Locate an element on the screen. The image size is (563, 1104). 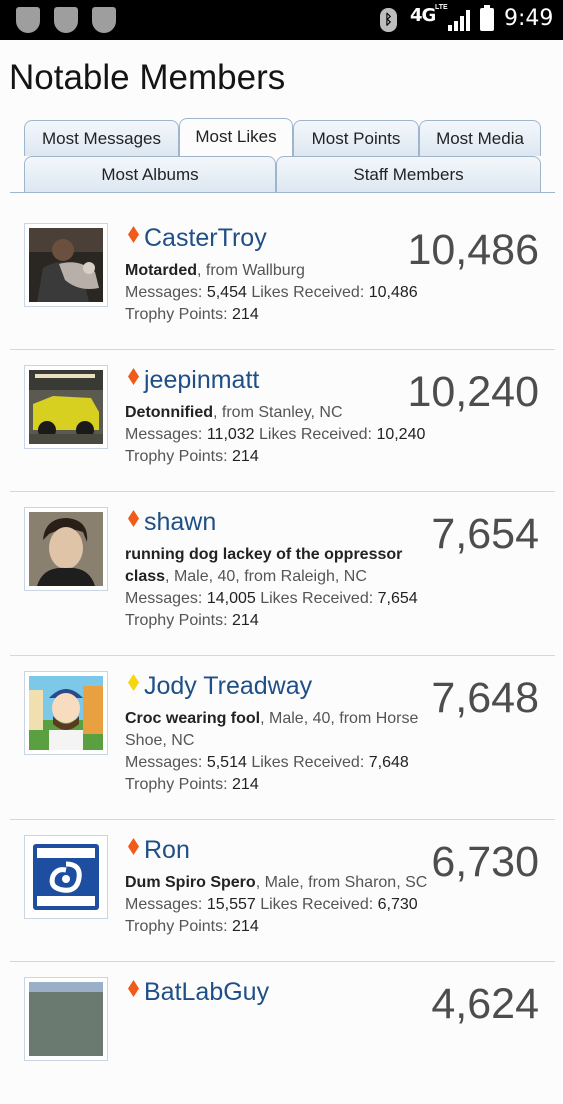
messages-count: 15,557 is located at coordinates (231, 904).